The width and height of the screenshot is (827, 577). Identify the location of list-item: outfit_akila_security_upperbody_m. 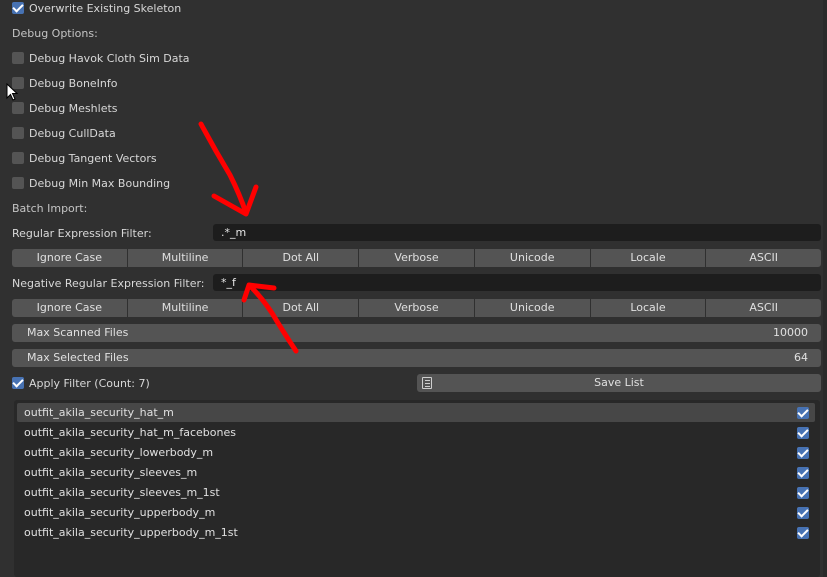
(416, 512).